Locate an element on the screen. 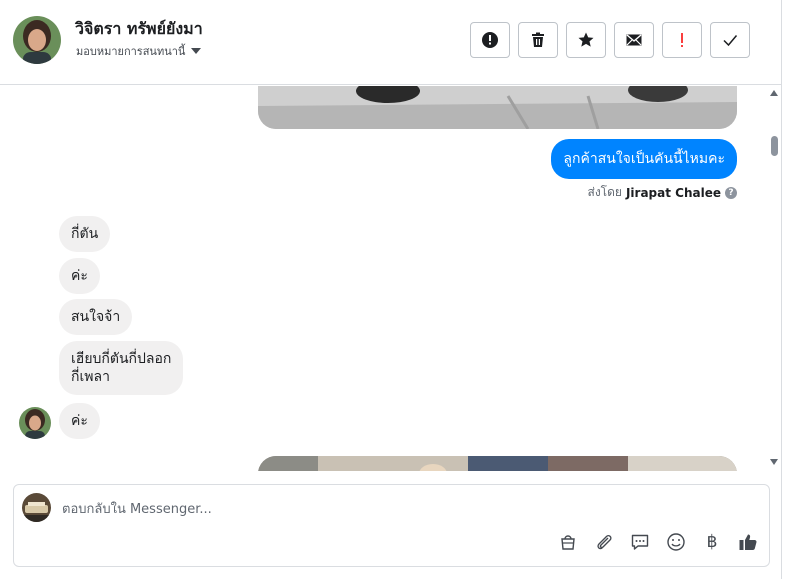  conversation-actions is located at coordinates (610, 40).